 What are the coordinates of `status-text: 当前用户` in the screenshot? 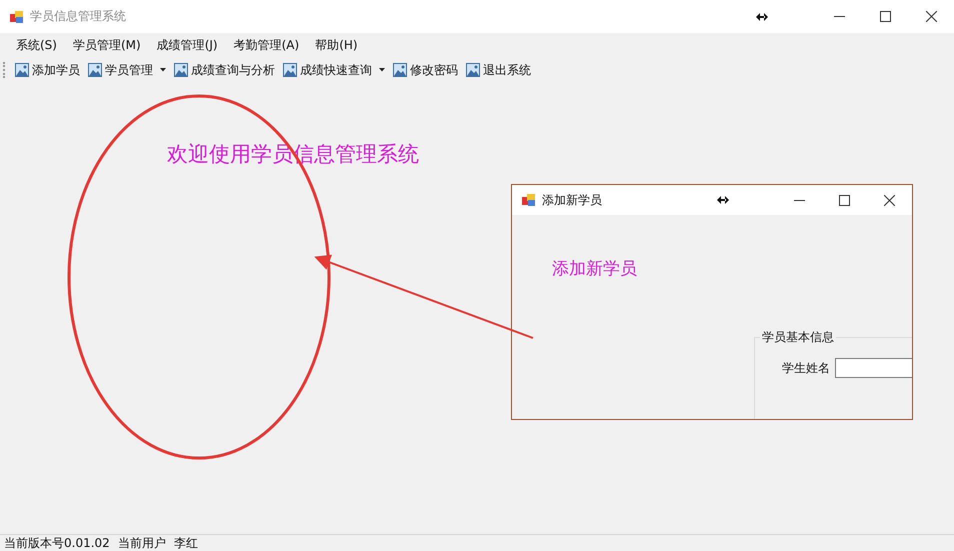 It's located at (142, 542).